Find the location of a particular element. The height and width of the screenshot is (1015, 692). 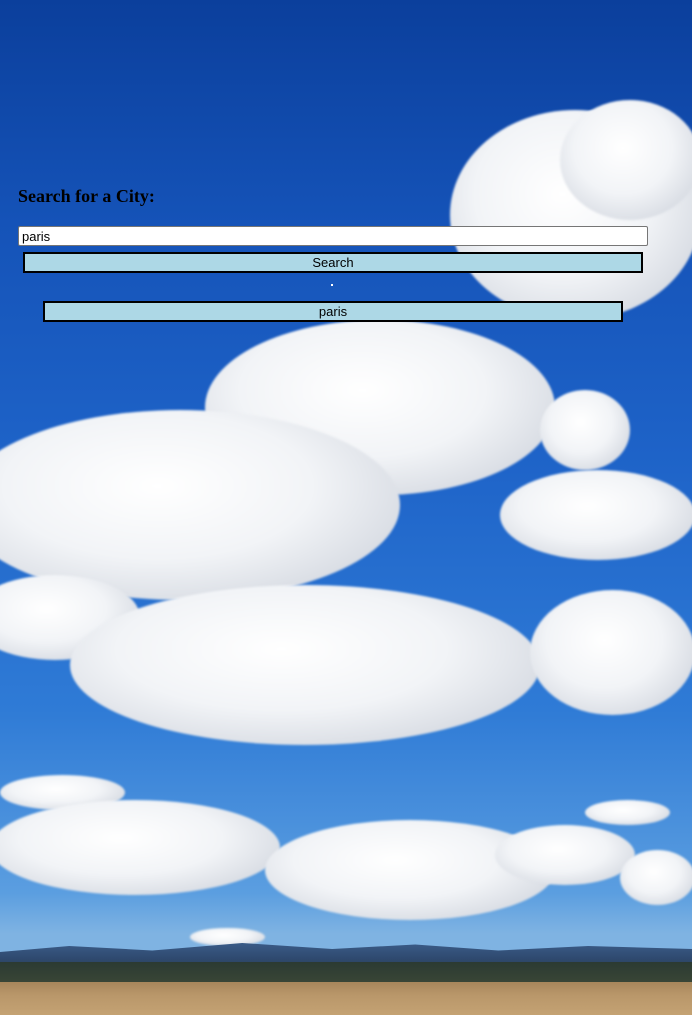

city-search-input is located at coordinates (333, 236).